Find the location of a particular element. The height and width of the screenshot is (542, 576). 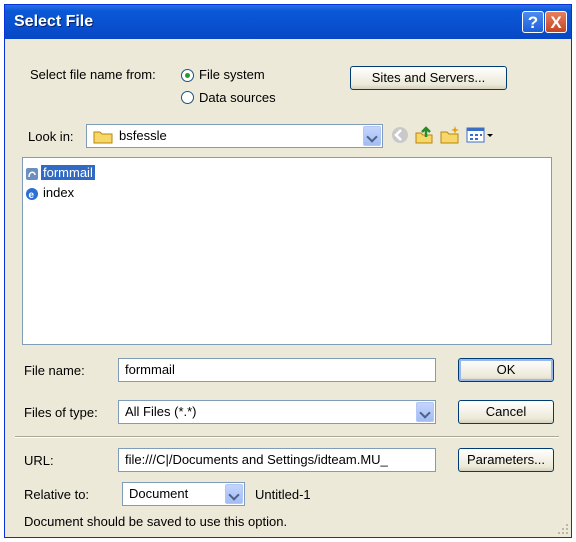

php-file-icon is located at coordinates (32, 173).